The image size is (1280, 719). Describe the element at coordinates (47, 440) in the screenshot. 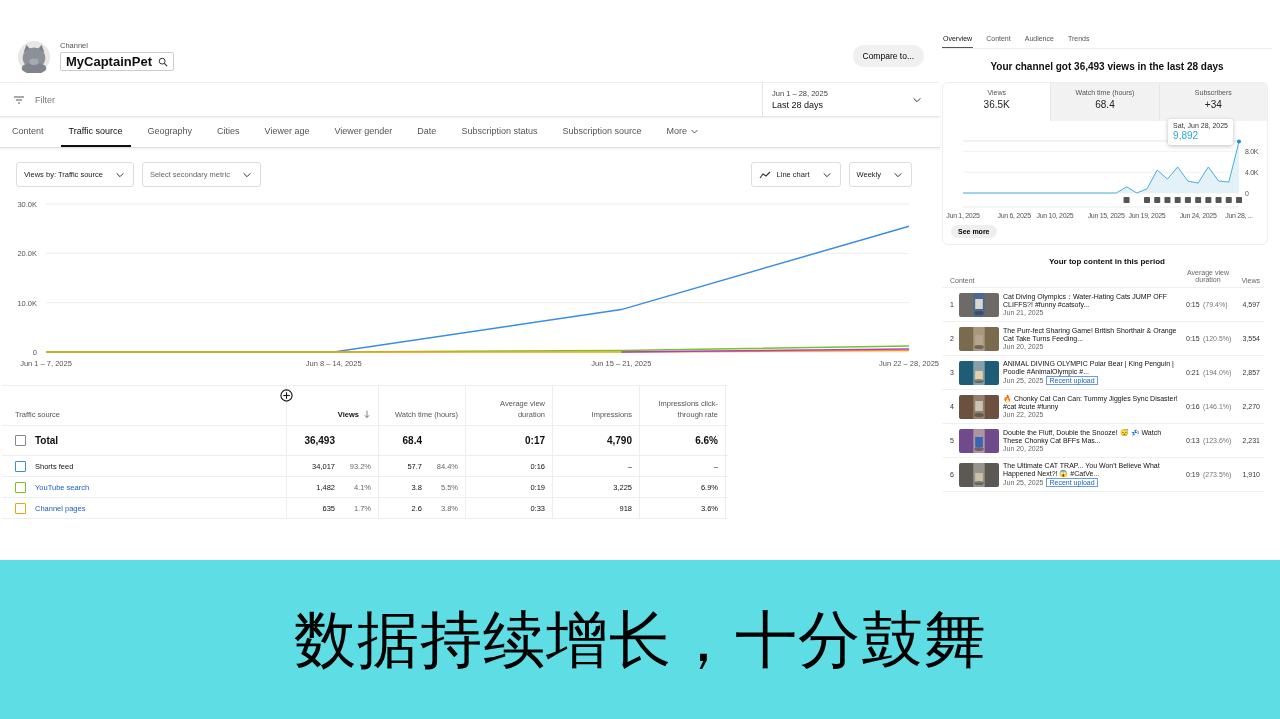

I see `table-cell: Total` at that location.